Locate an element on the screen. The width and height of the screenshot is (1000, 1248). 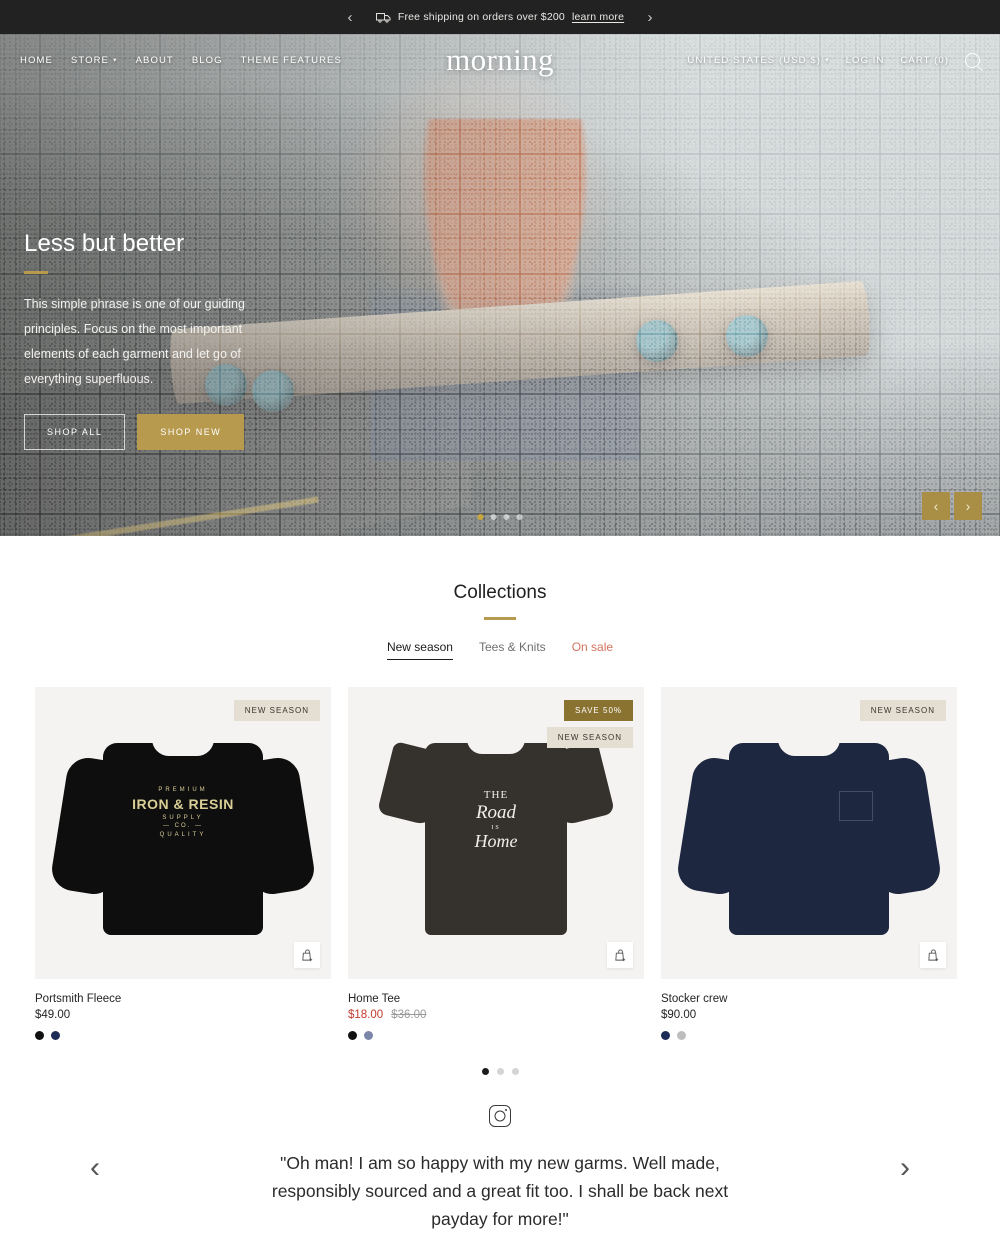
product-title: Portsmith Fleece is located at coordinates (183, 999).